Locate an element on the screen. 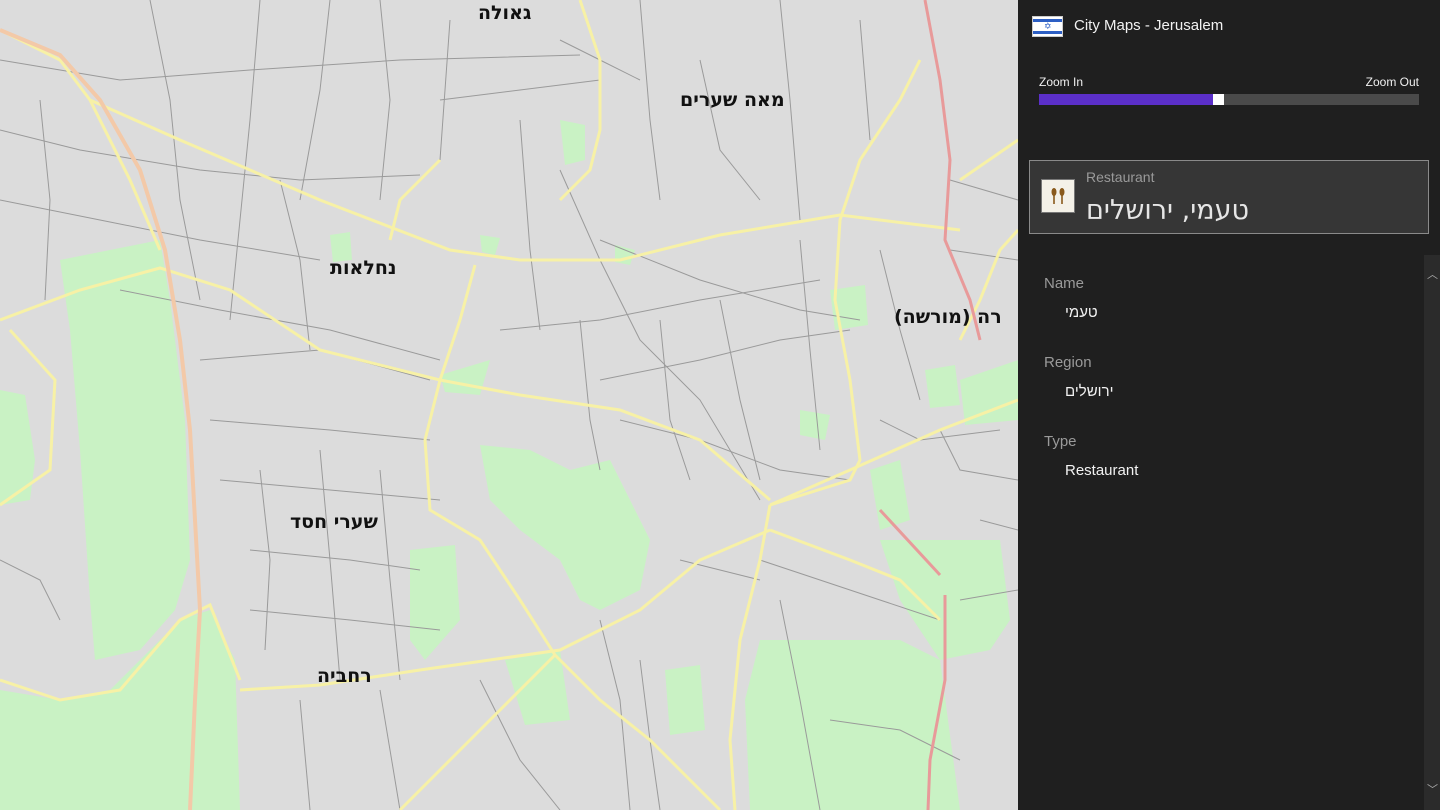 The image size is (1440, 810). map-label-rehavia: רחביה is located at coordinates (344, 676).